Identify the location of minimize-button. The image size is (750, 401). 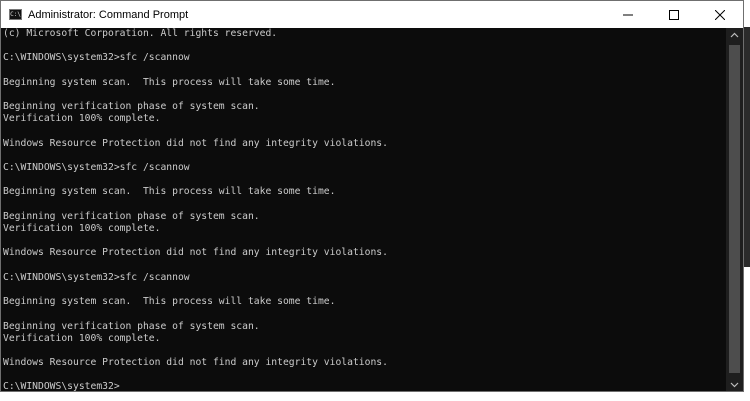
(628, 14).